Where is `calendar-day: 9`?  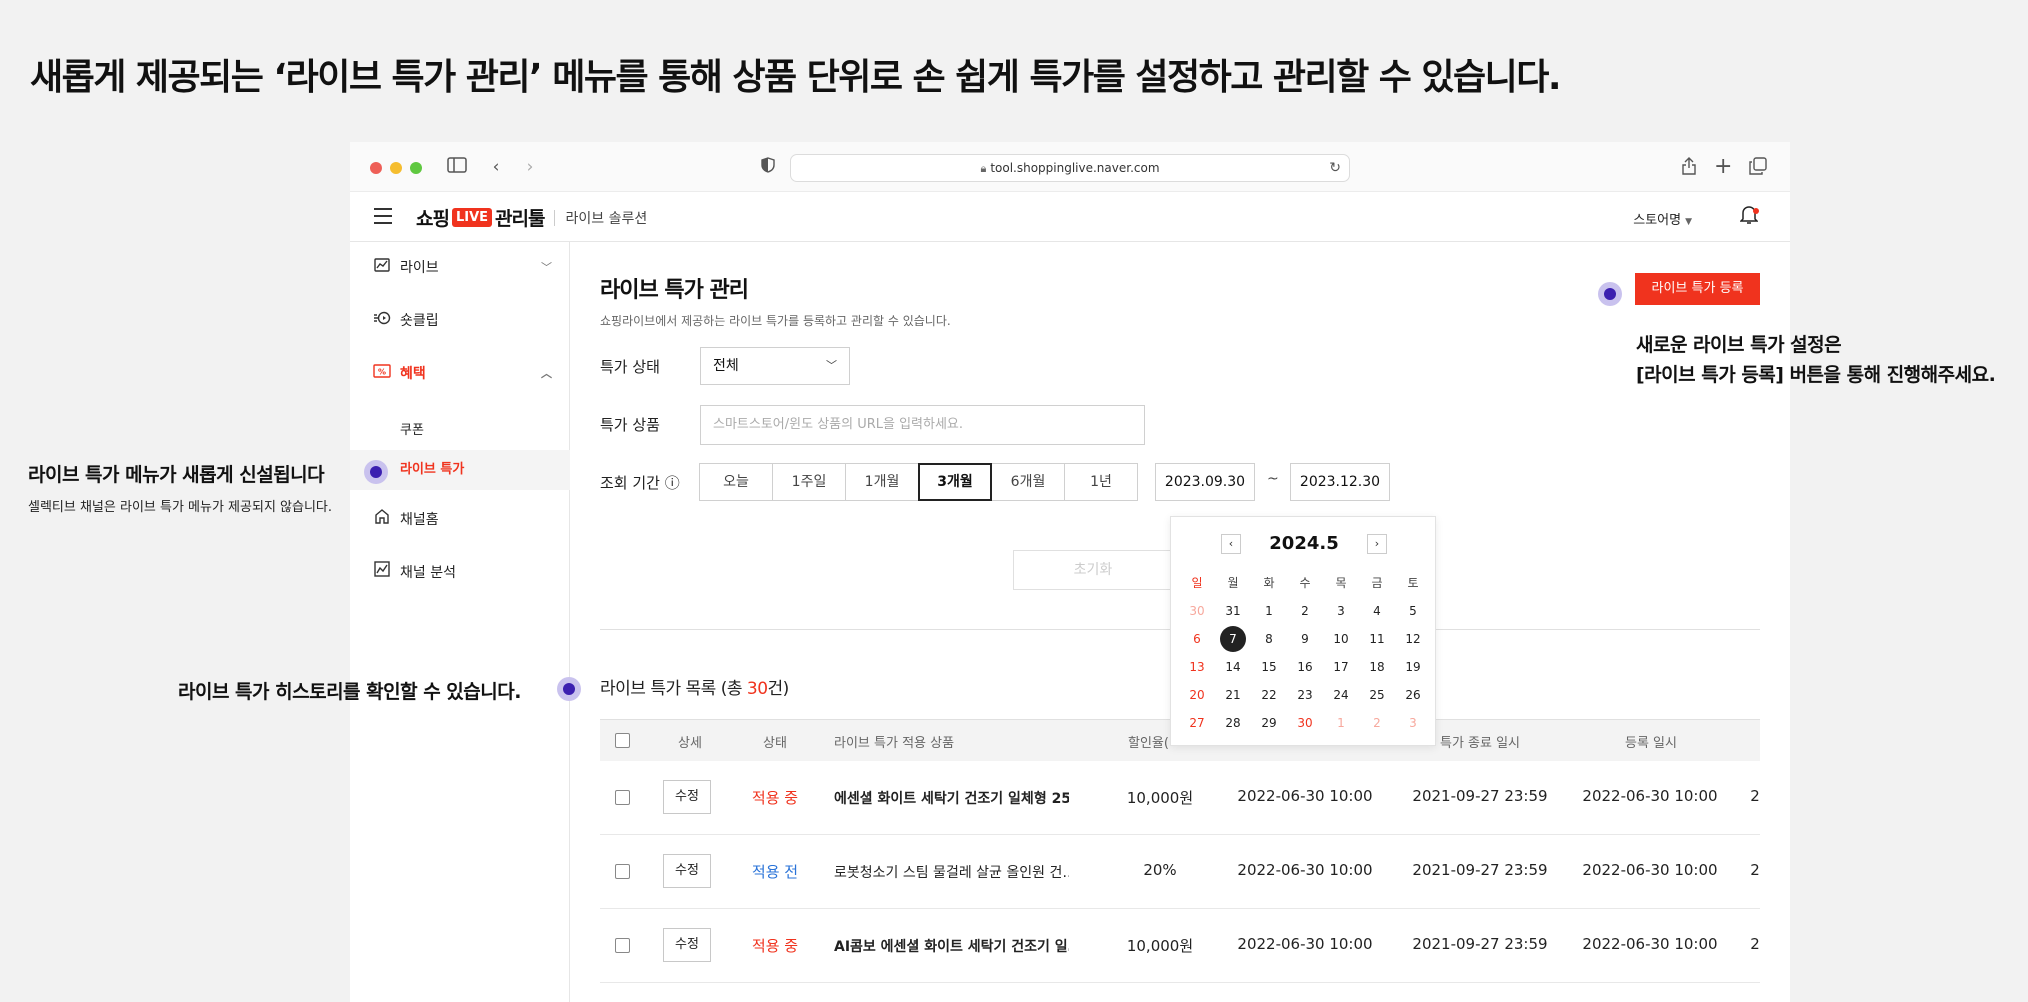 calendar-day: 9 is located at coordinates (1305, 639).